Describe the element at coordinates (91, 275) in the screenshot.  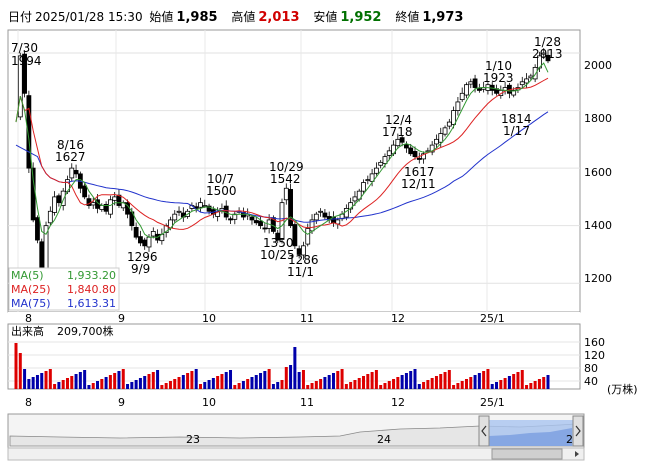
I see `legend-ma5-value: 1,933.20` at that location.